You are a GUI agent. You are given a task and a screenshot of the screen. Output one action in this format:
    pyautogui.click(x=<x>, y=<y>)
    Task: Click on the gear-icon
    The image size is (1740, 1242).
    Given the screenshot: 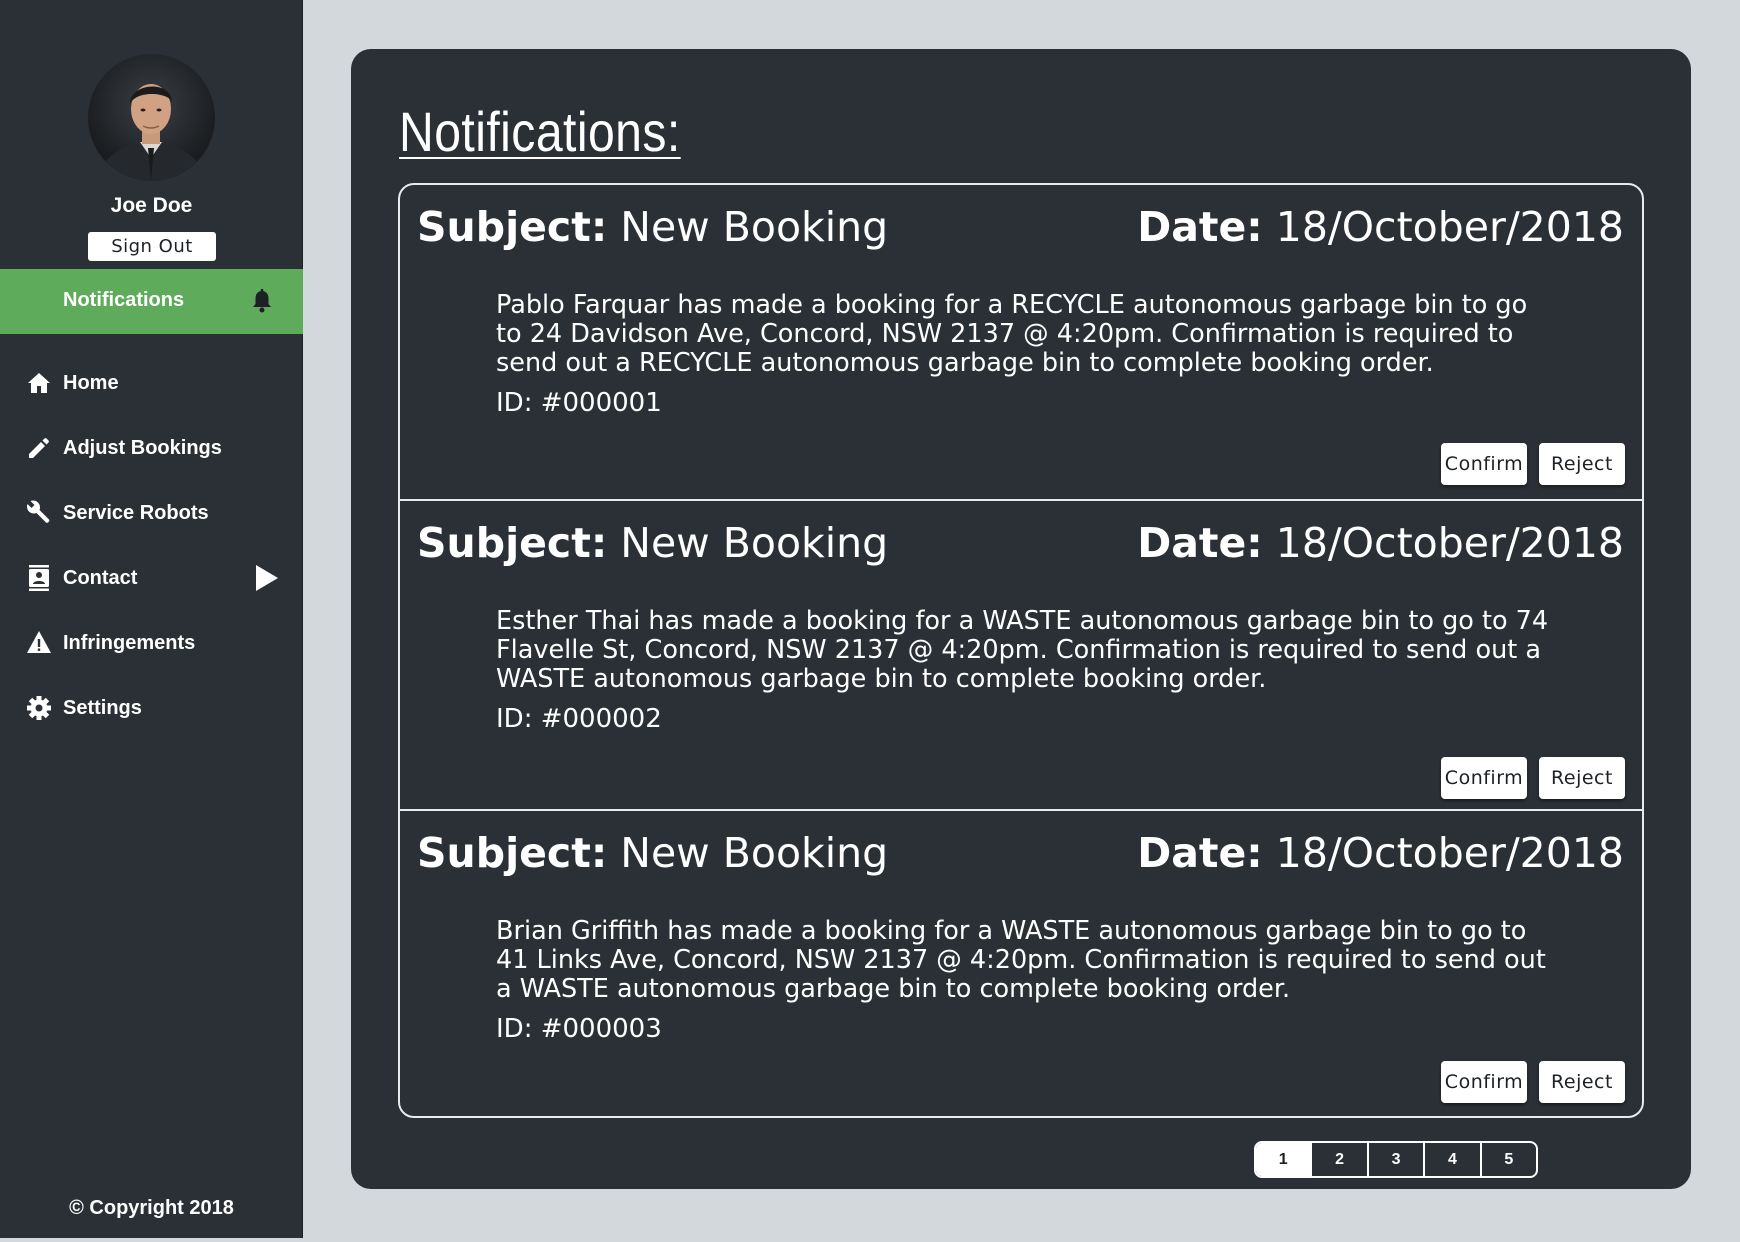 What is the action you would take?
    pyautogui.click(x=39, y=708)
    